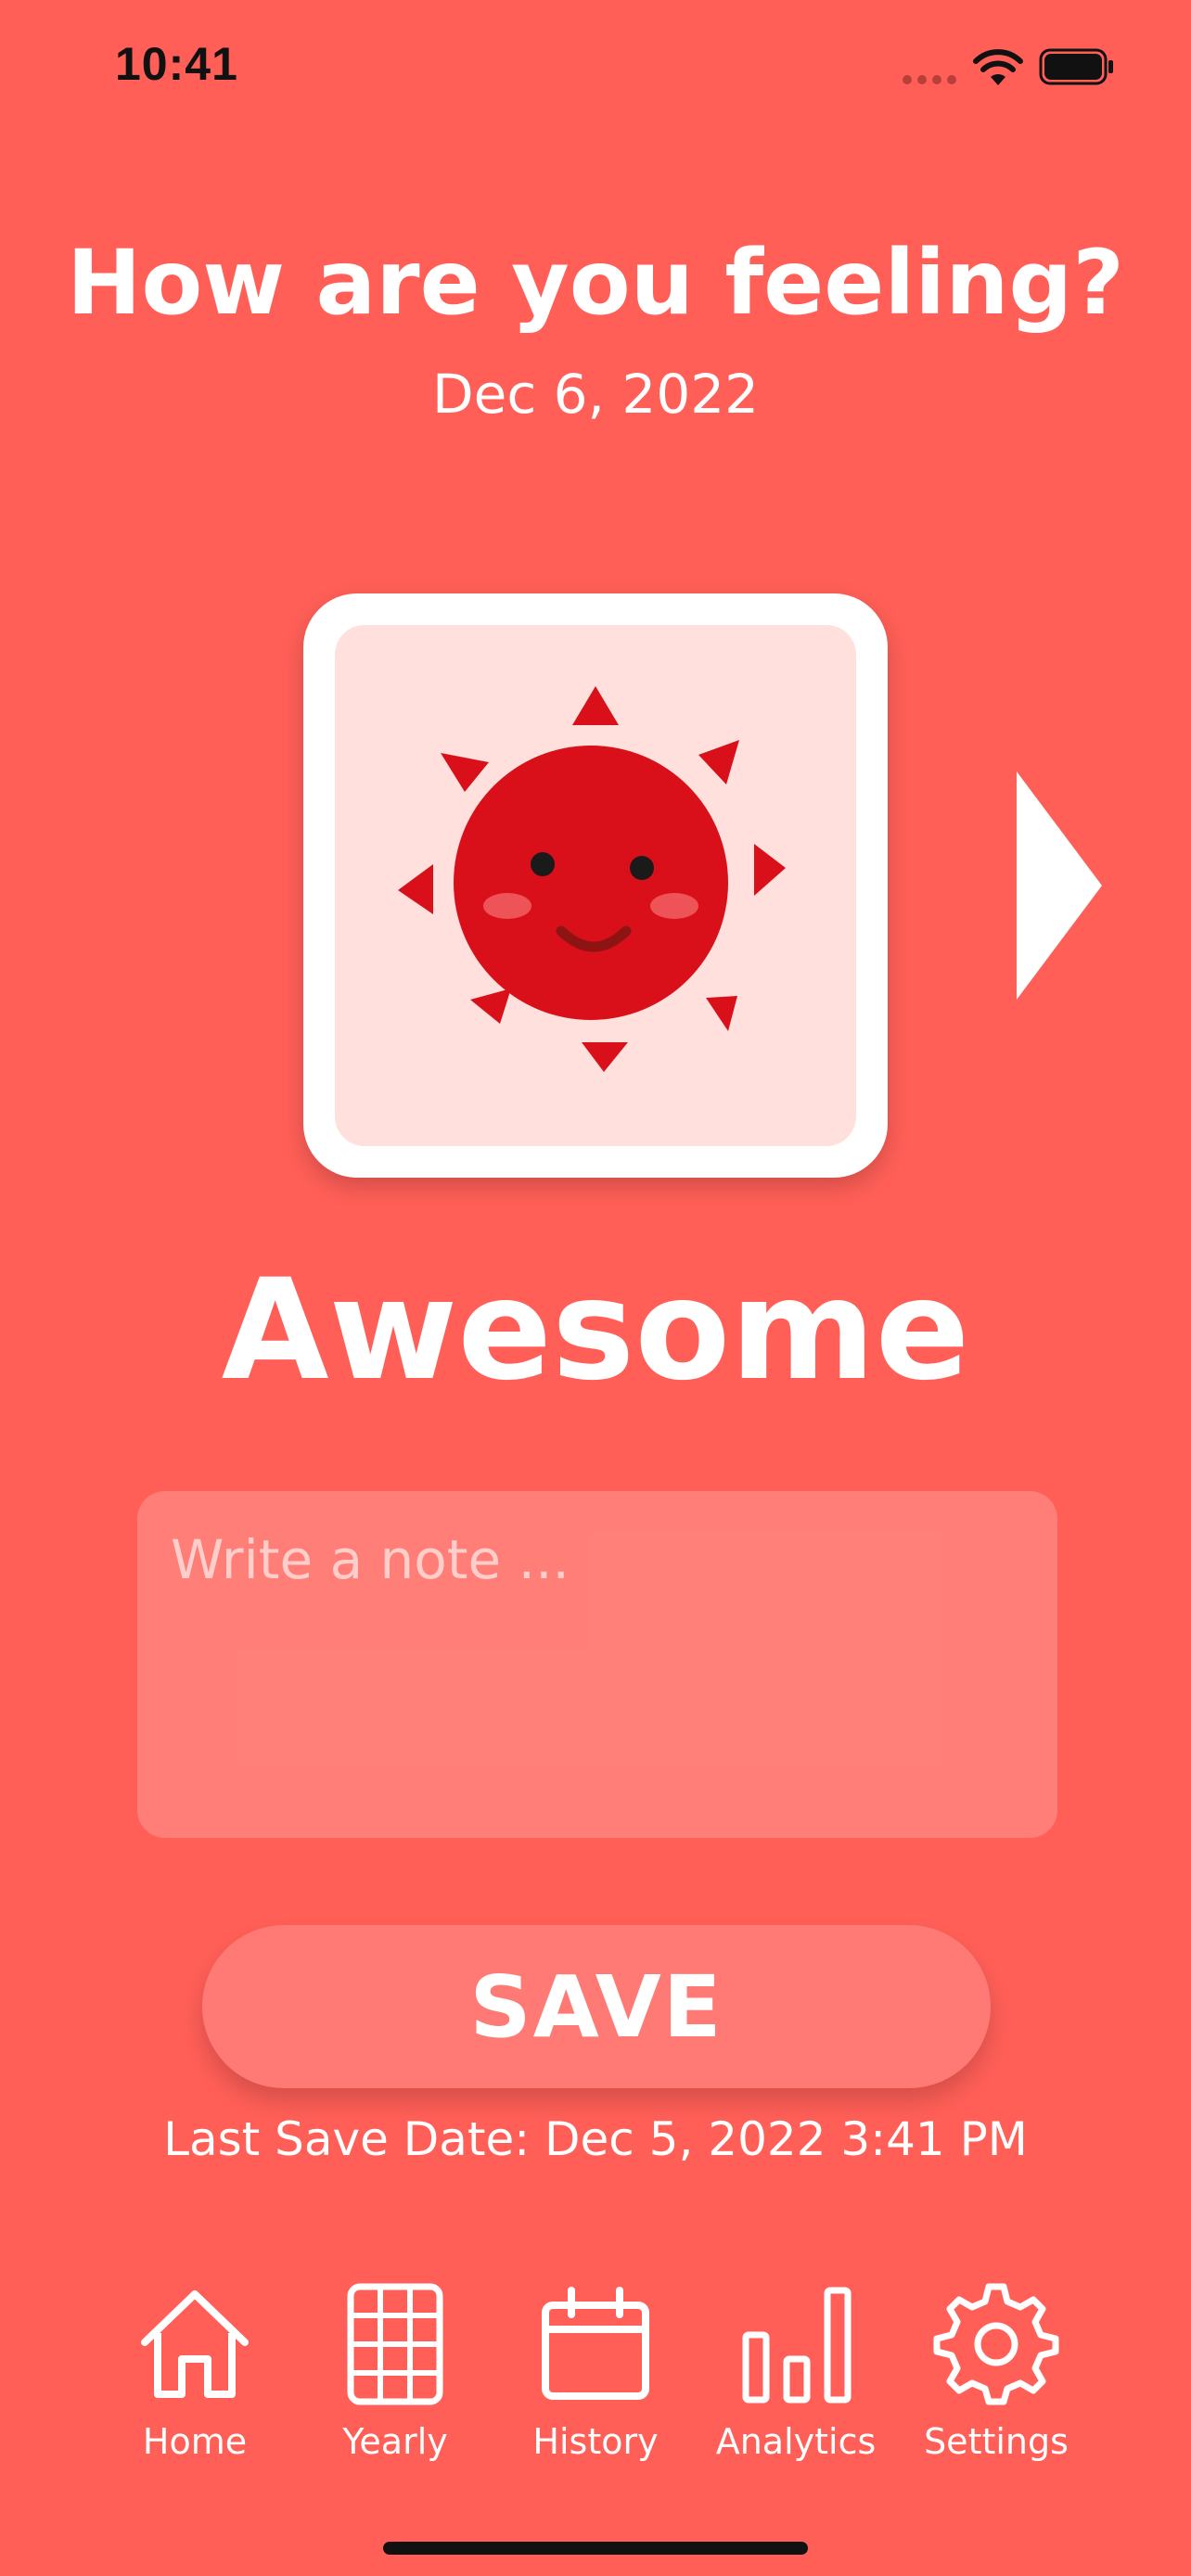  I want to click on tab-home: Home, so click(195, 2374).